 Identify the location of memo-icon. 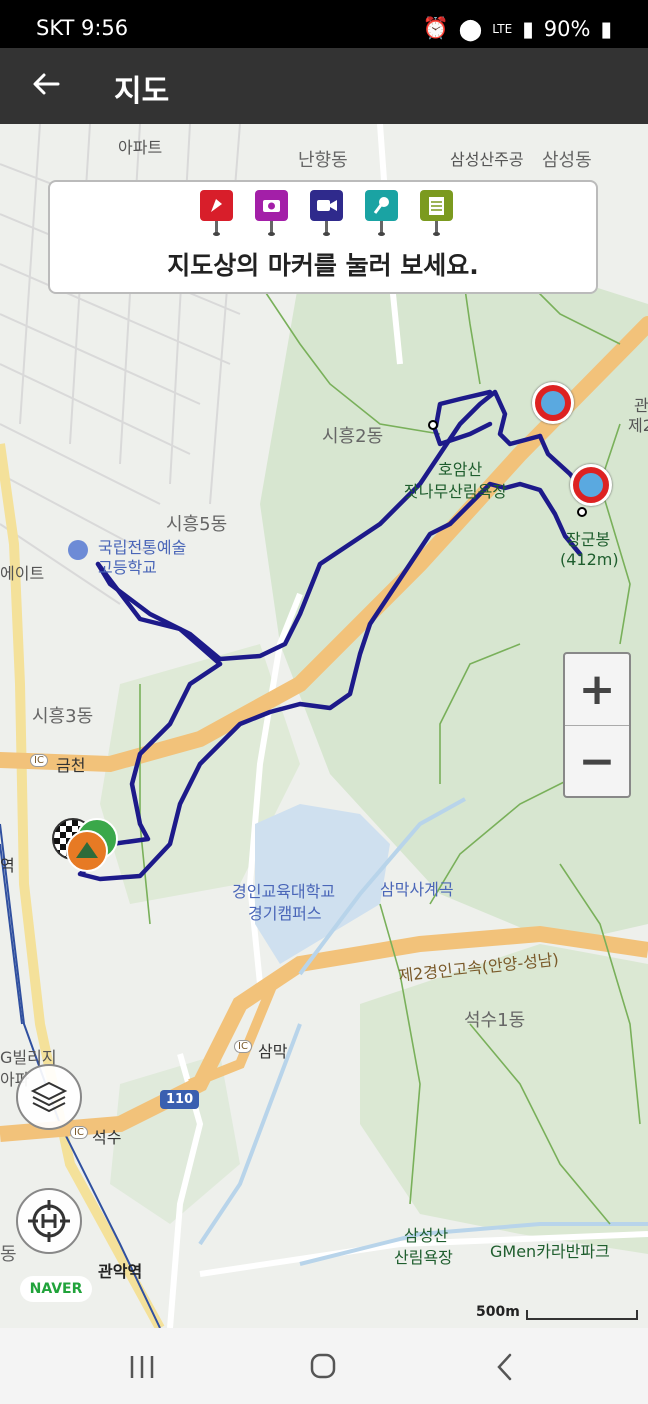
(436, 213).